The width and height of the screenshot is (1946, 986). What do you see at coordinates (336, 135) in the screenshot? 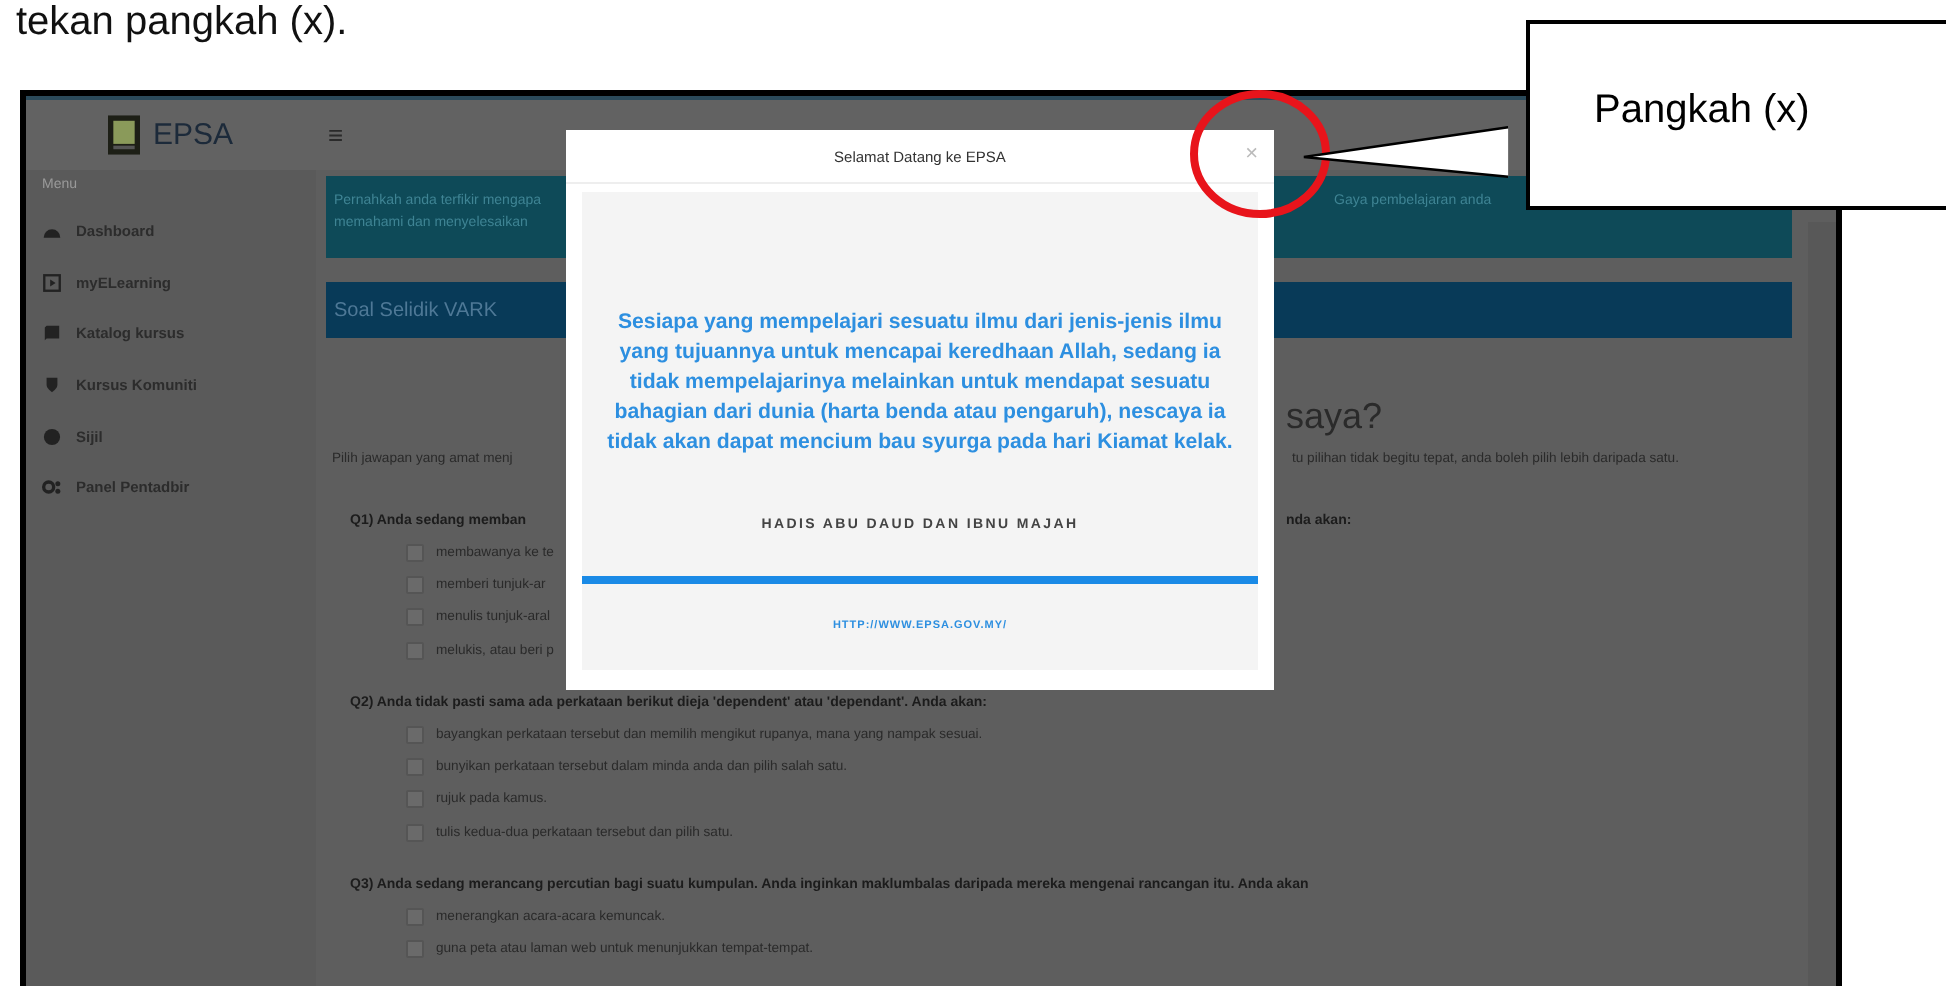
I see `menu-button: ≡` at bounding box center [336, 135].